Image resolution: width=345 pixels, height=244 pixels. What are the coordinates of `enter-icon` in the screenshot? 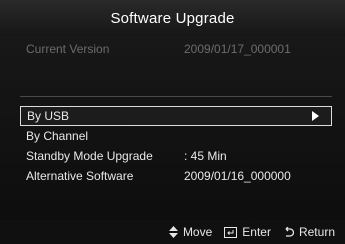 It's located at (231, 232).